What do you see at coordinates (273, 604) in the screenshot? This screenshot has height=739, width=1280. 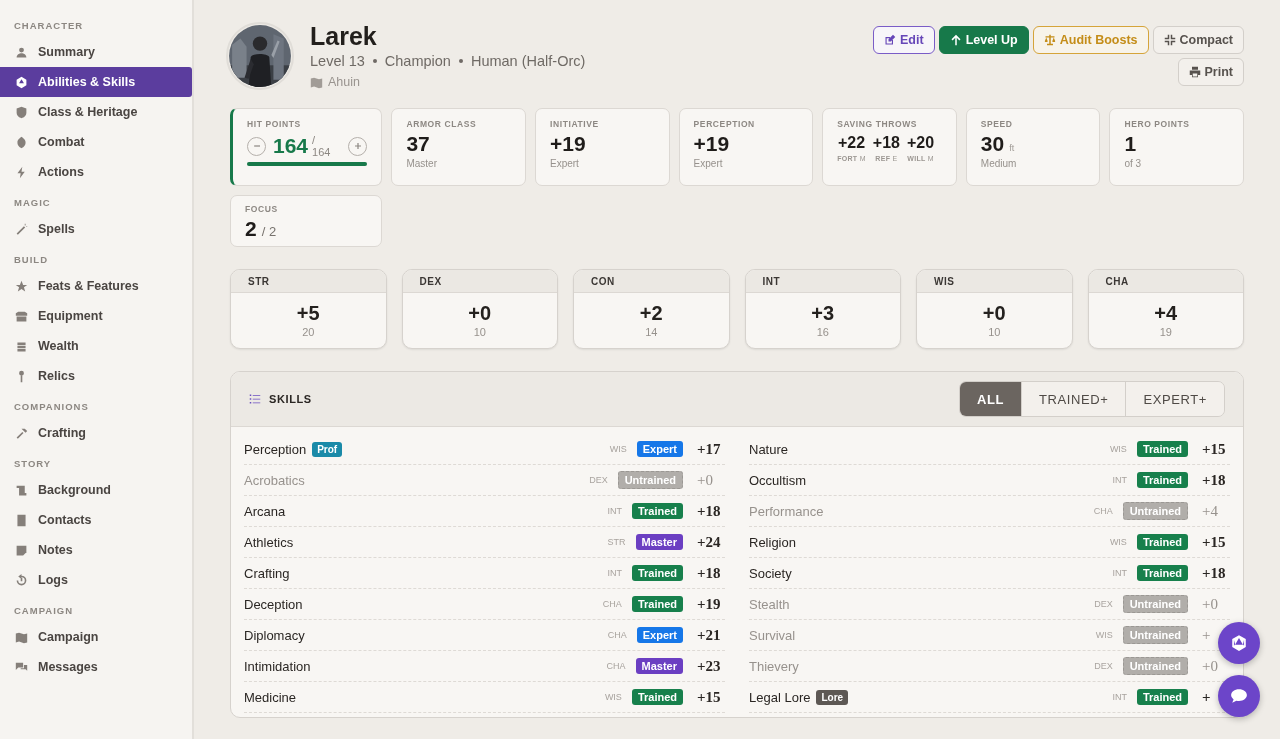 I see `skill-name: Deception` at bounding box center [273, 604].